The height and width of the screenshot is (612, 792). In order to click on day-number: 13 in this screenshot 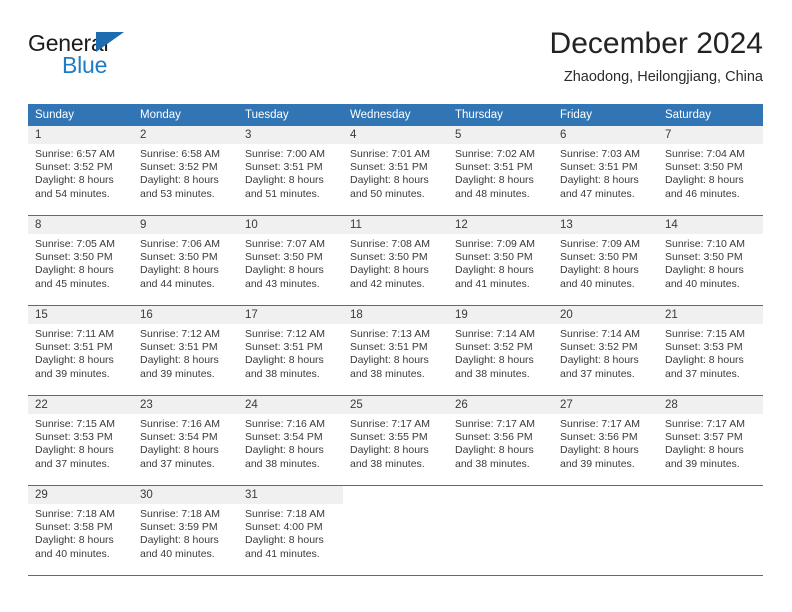, I will do `click(605, 225)`.